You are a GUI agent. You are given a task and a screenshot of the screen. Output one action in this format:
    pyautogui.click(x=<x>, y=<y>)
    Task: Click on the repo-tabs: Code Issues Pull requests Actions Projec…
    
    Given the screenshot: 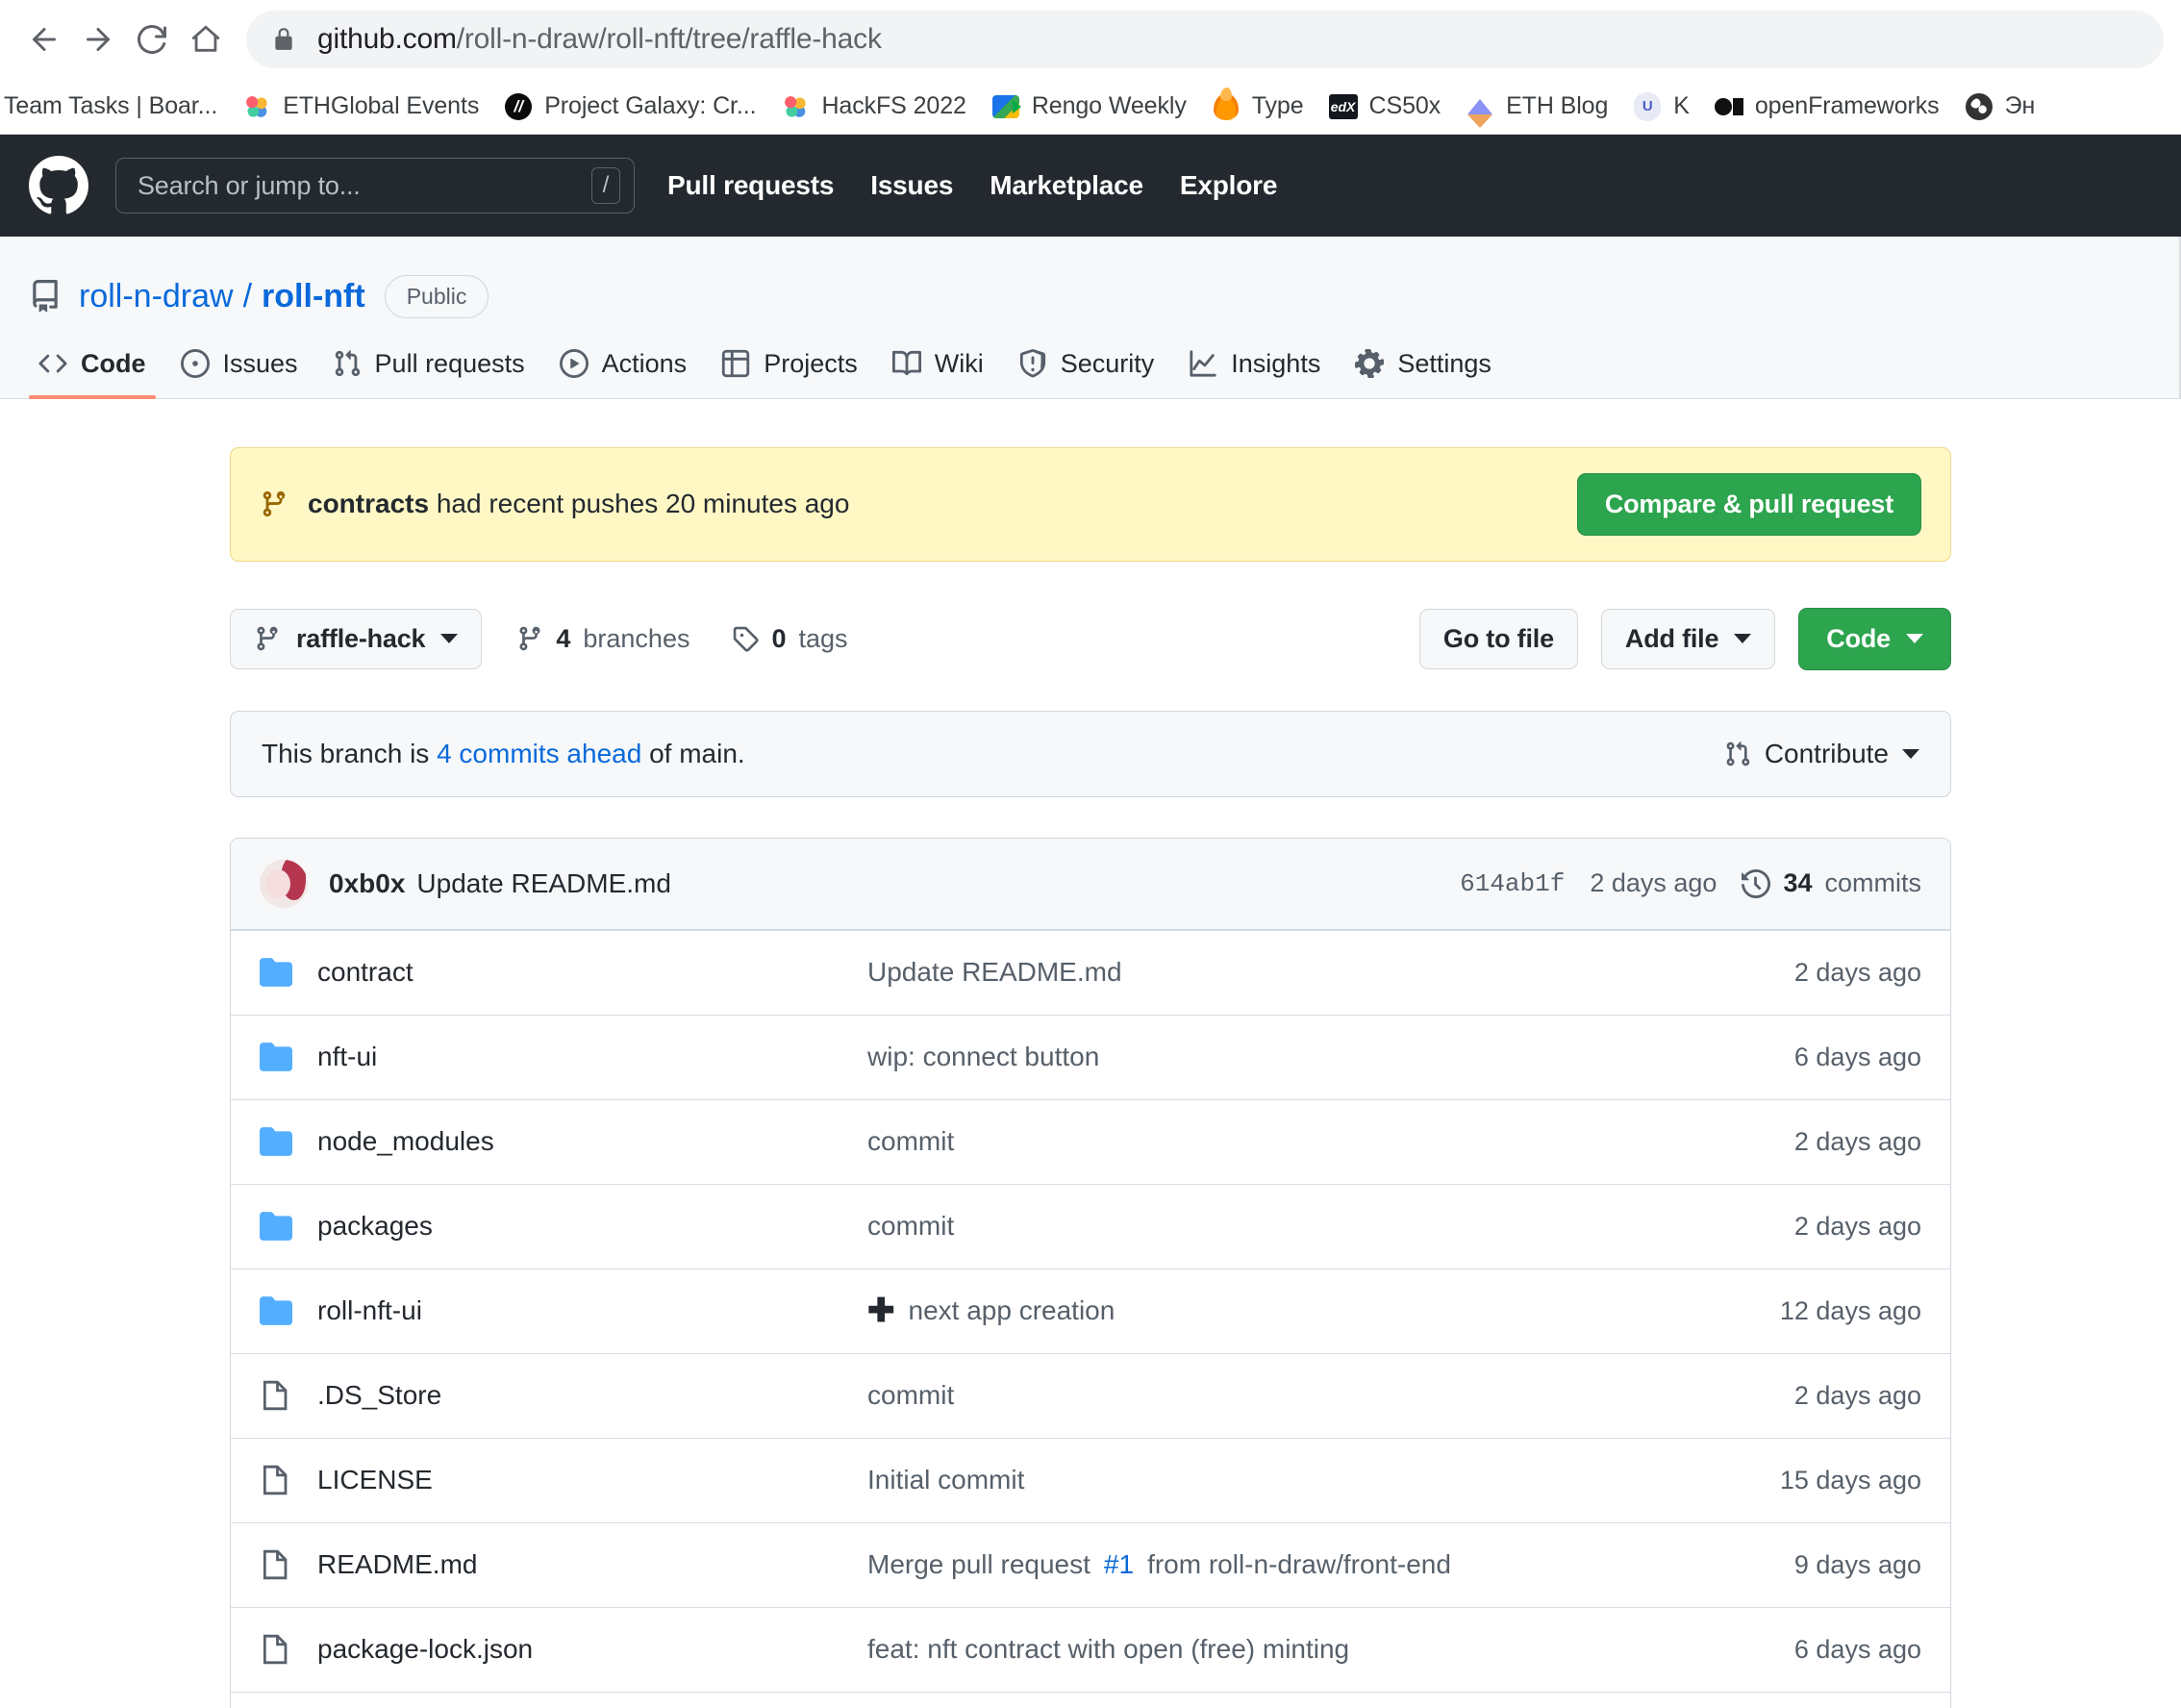 What is the action you would take?
    pyautogui.click(x=1090, y=374)
    